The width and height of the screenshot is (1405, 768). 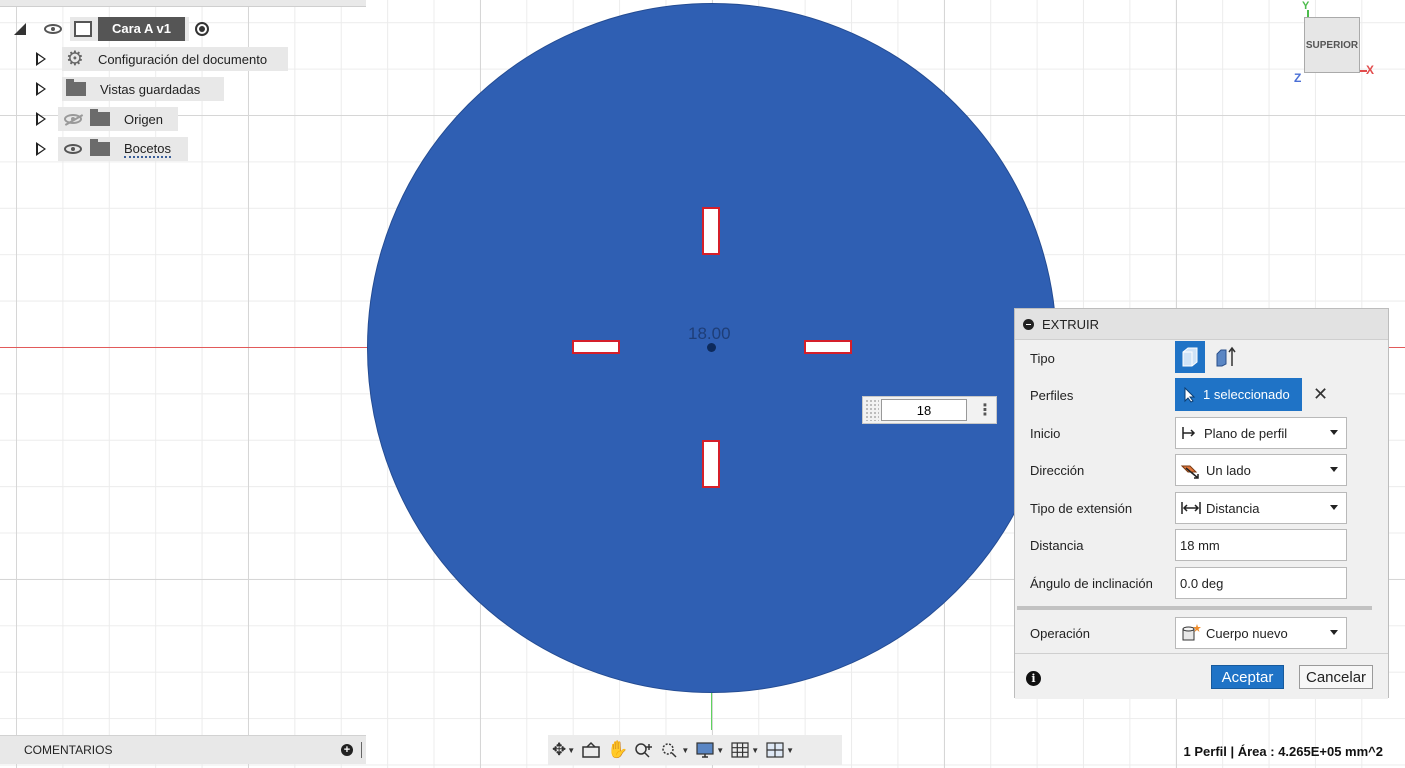 I want to click on panel-divider, so click(x=361, y=750).